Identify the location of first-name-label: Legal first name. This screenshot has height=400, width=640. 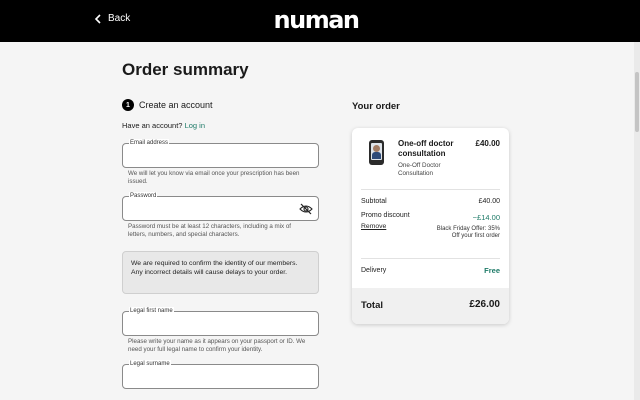
(151, 311).